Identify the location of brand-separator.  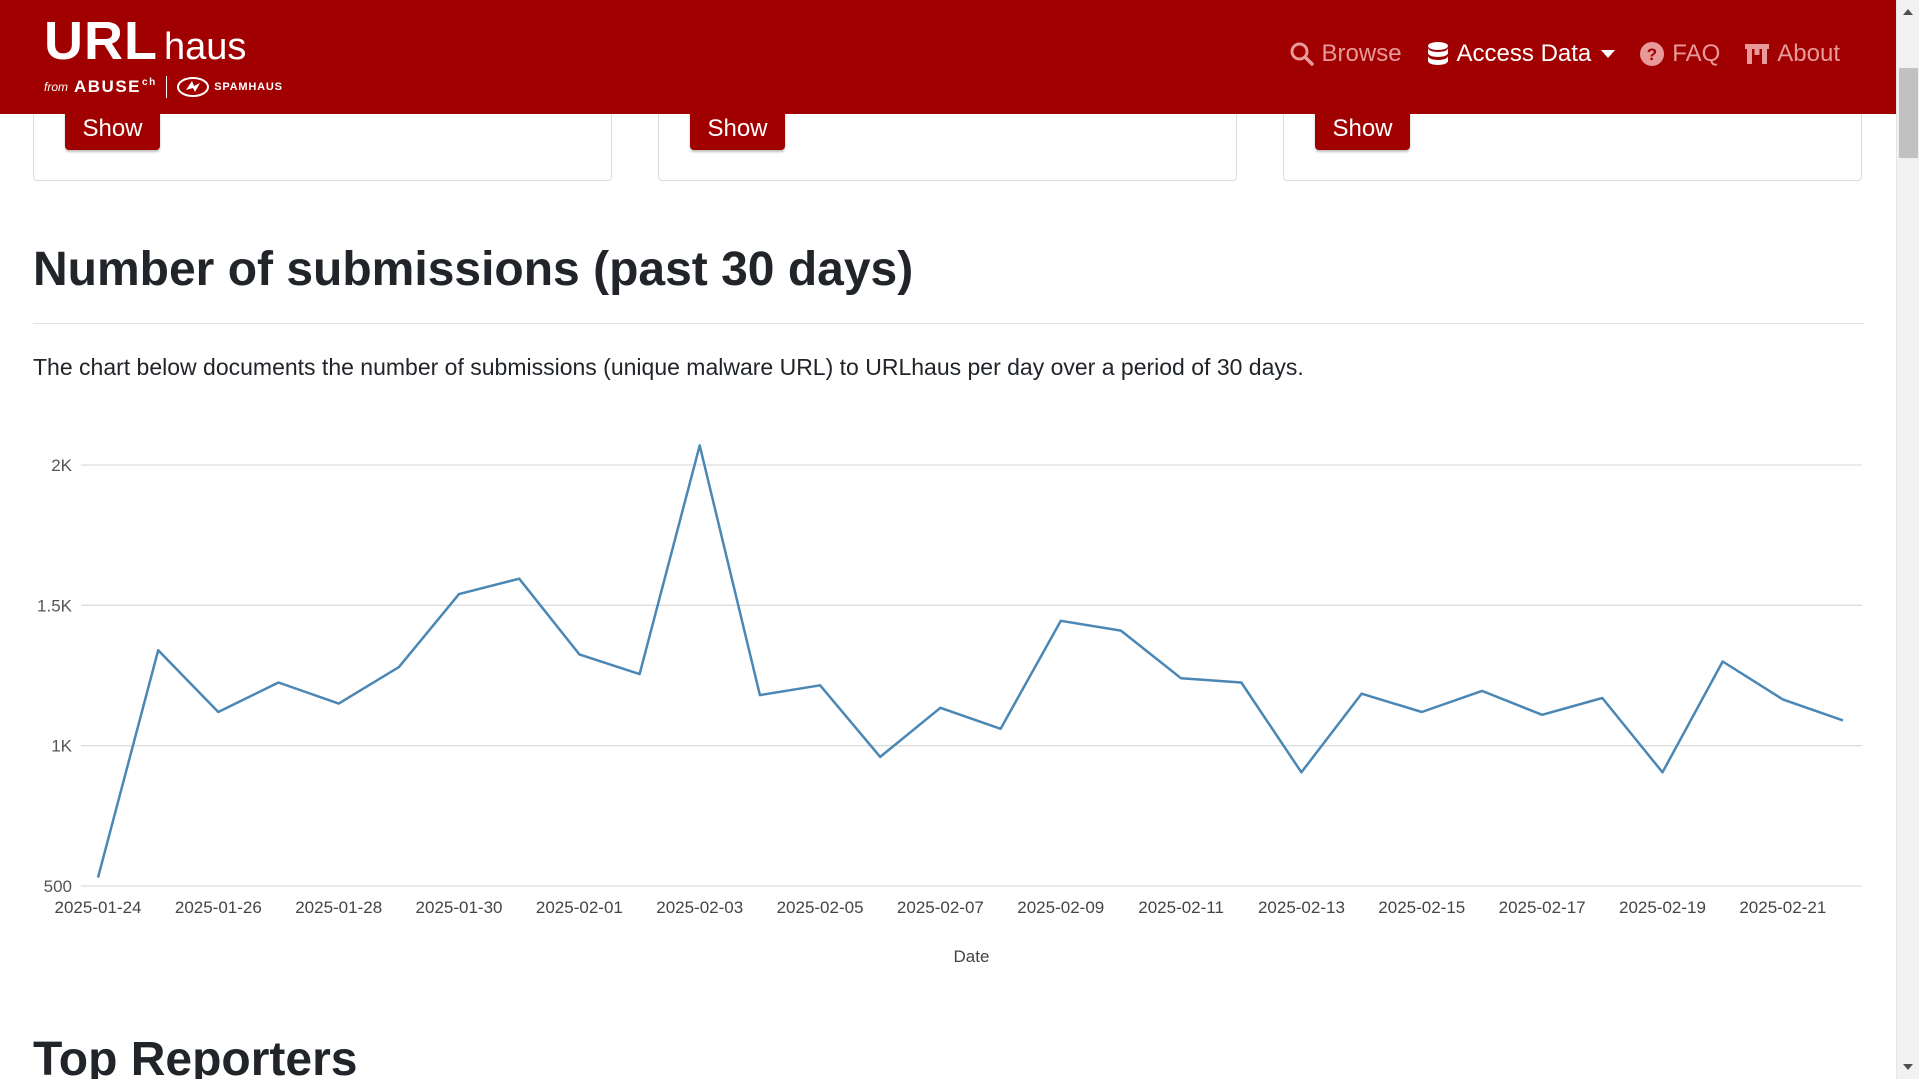
(166, 87).